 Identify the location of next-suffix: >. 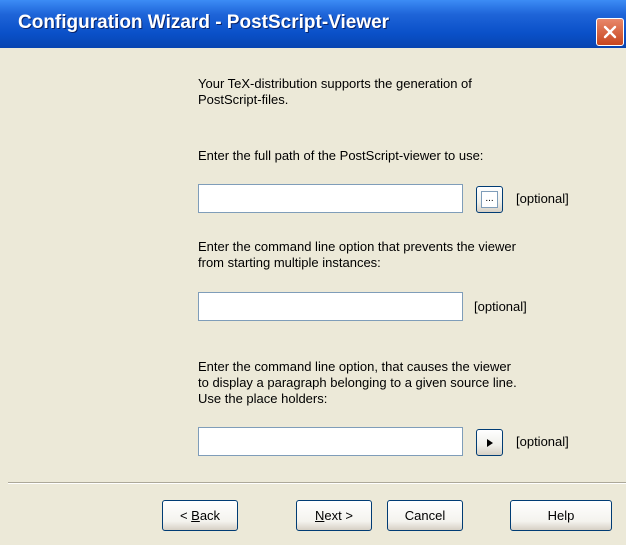
(347, 515).